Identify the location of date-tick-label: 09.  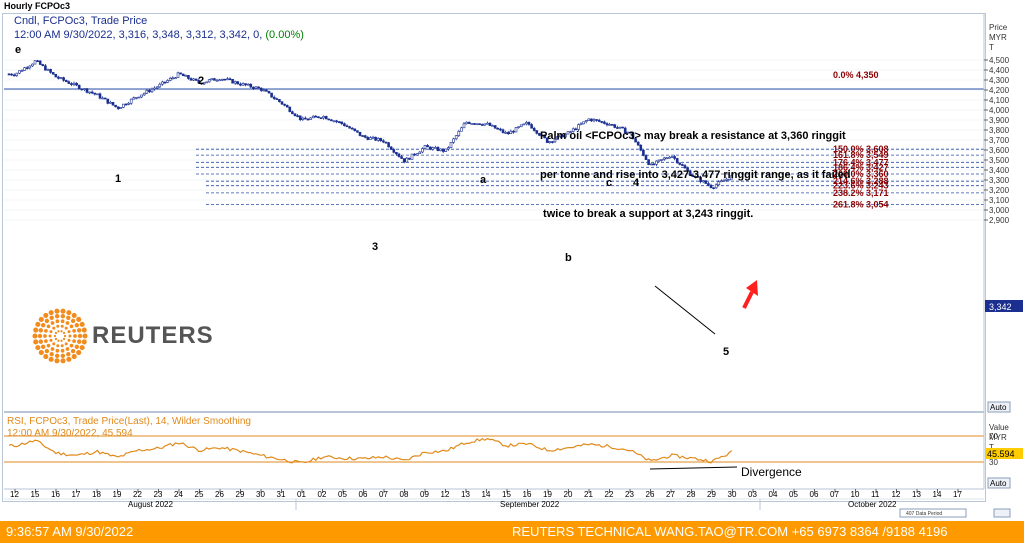
(424, 494).